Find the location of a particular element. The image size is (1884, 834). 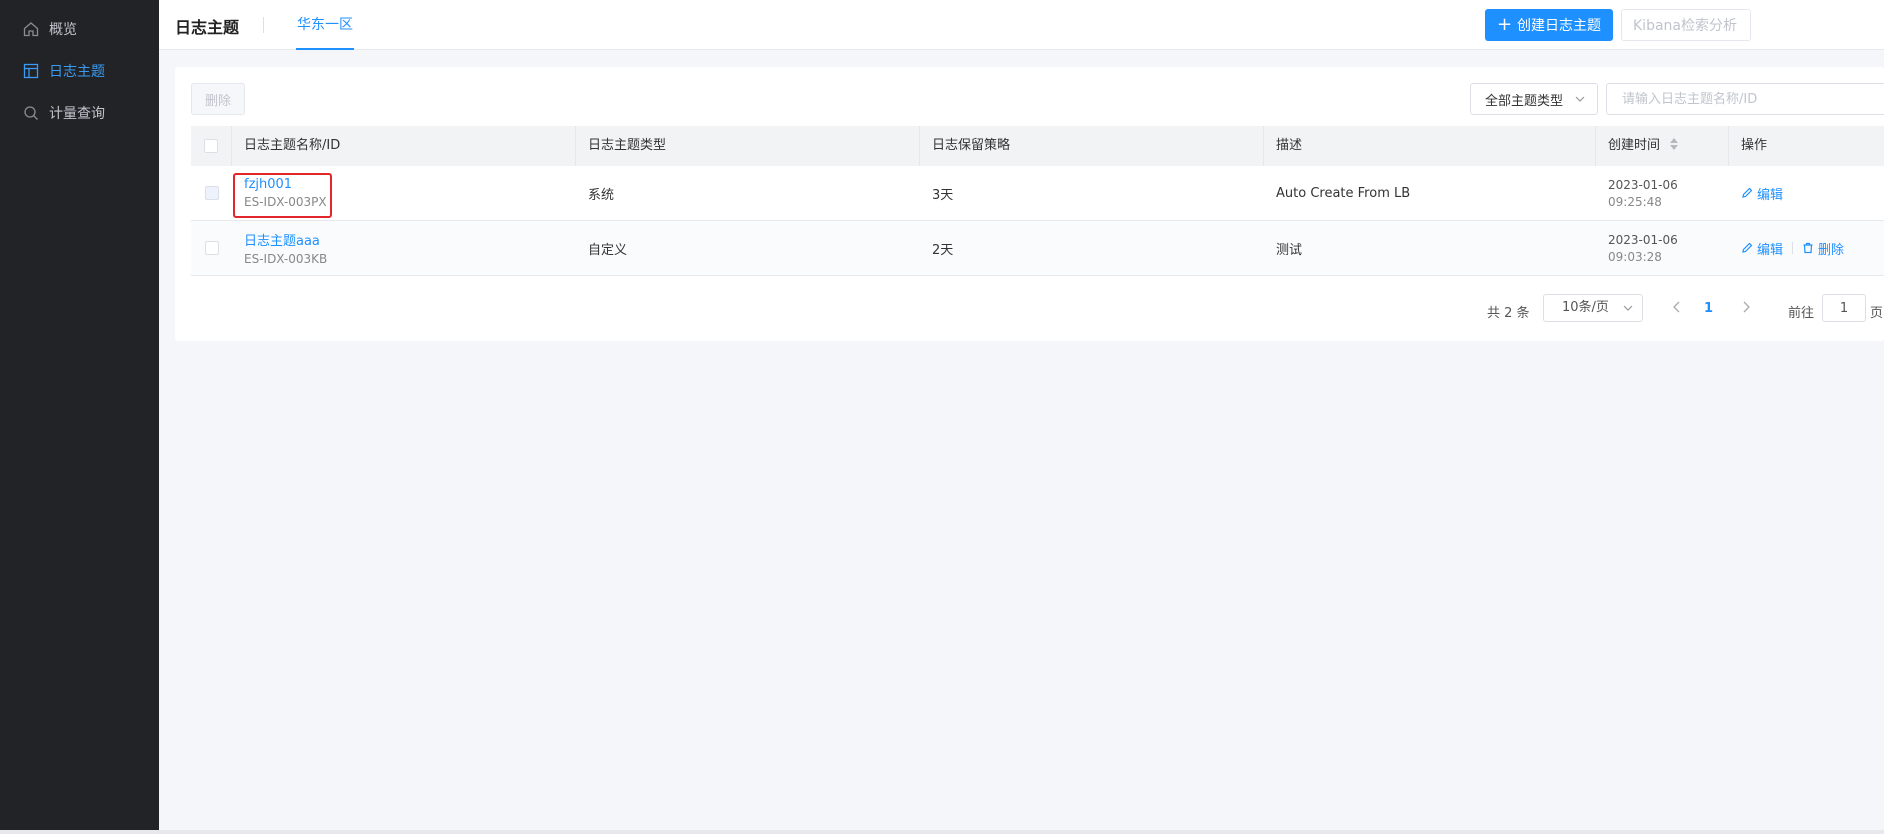

name-cell: fzjh001 ES-IDX-003PX is located at coordinates (404, 193).